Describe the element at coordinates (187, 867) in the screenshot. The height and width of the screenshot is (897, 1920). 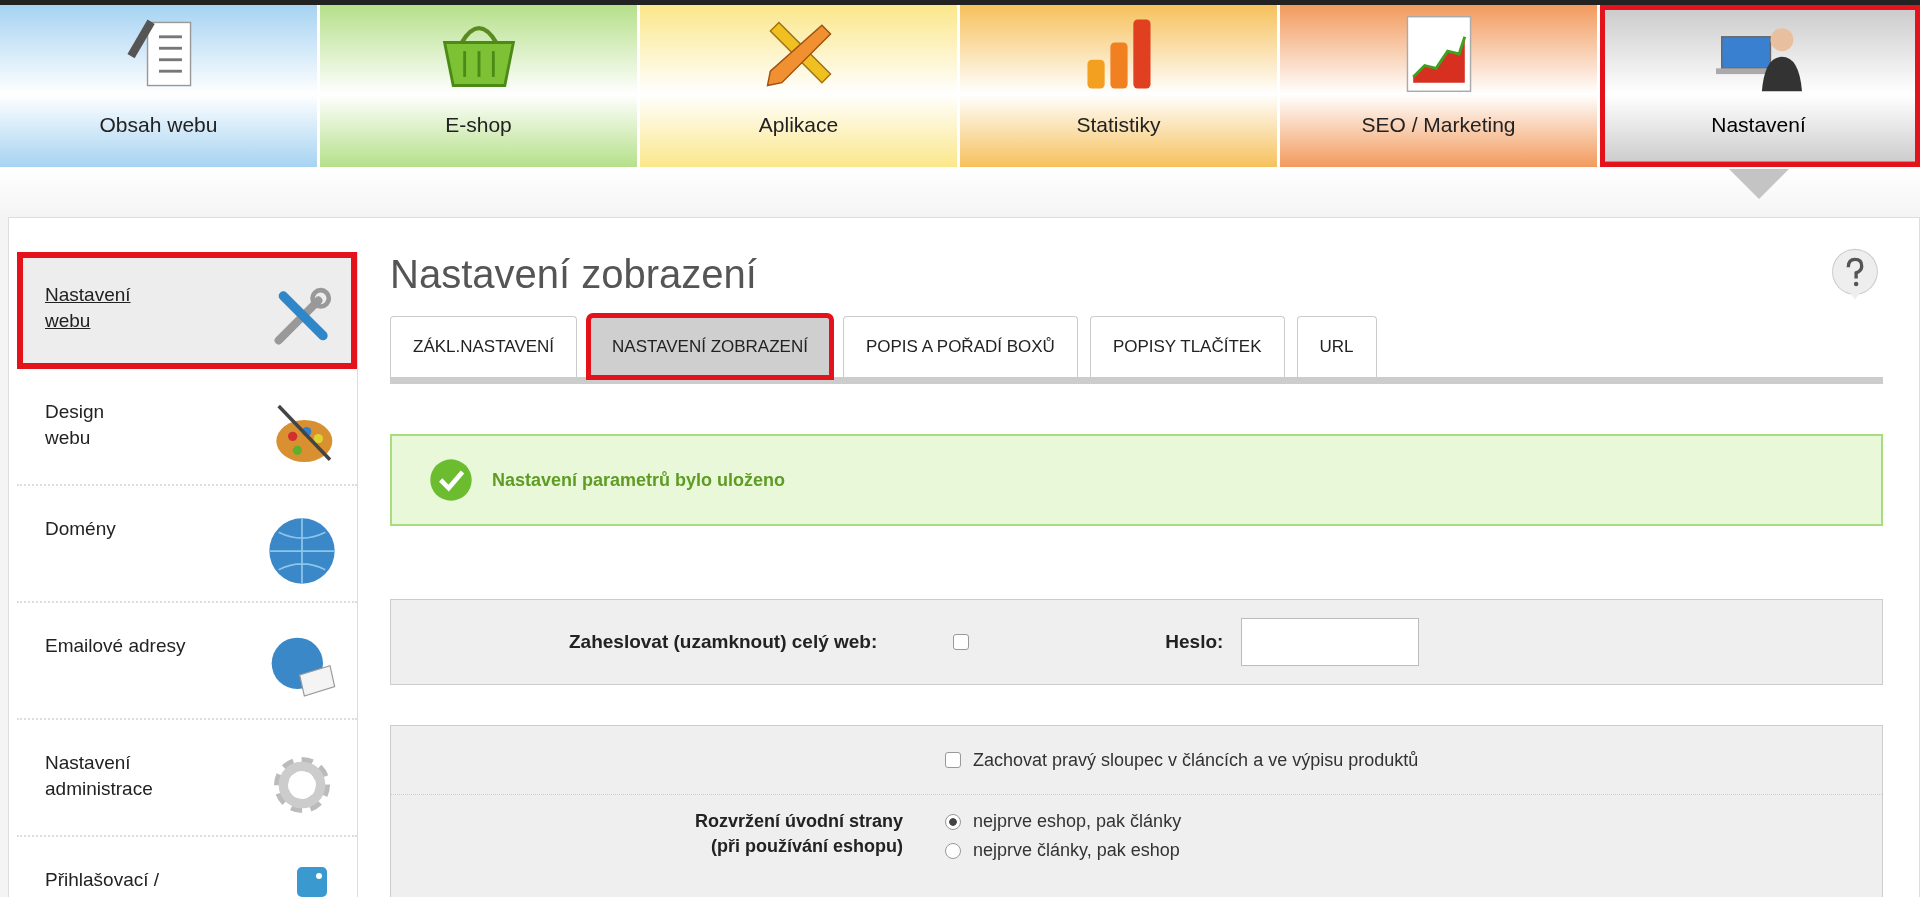
I see `sidebar-item: Přihlašovací /` at that location.